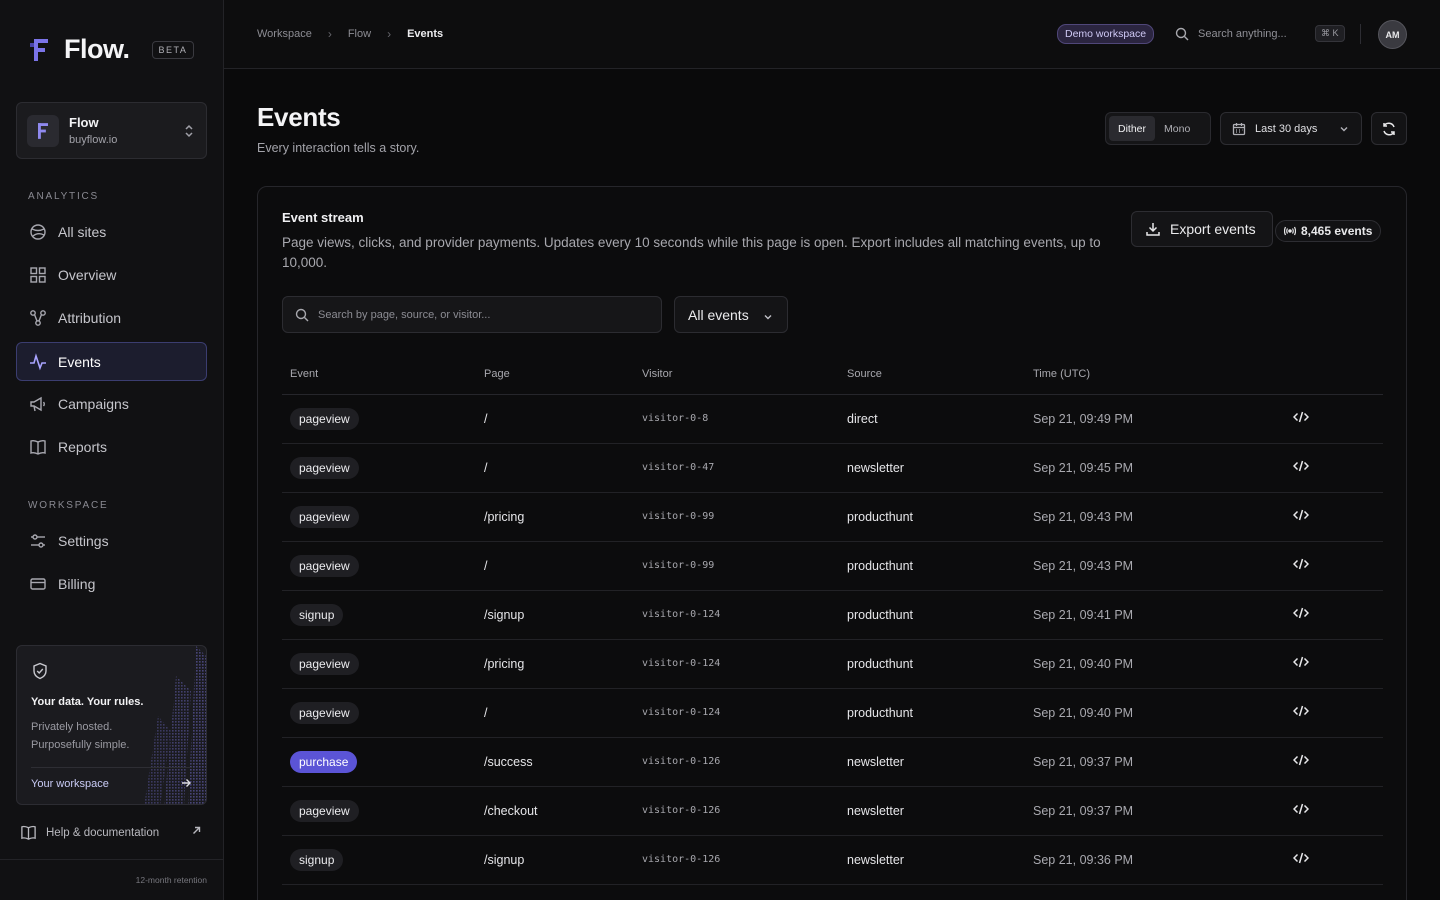 This screenshot has height=900, width=1440. Describe the element at coordinates (932, 419) in the screenshot. I see `event-source: direct` at that location.